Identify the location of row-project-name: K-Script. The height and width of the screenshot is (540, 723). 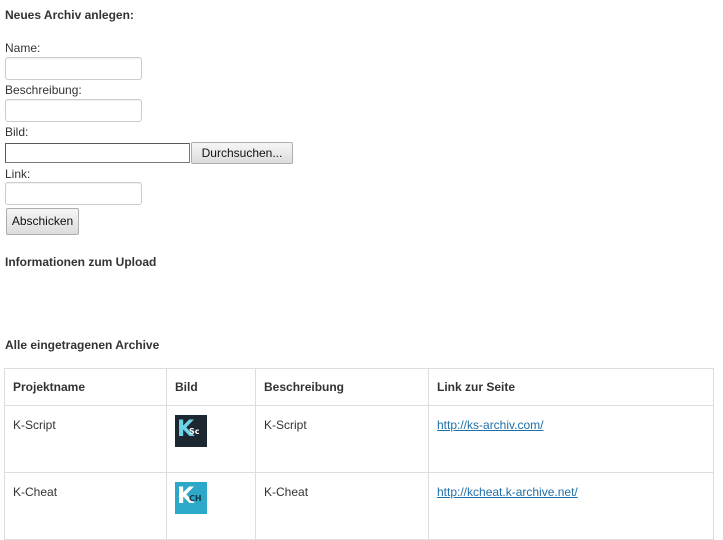
(85, 439).